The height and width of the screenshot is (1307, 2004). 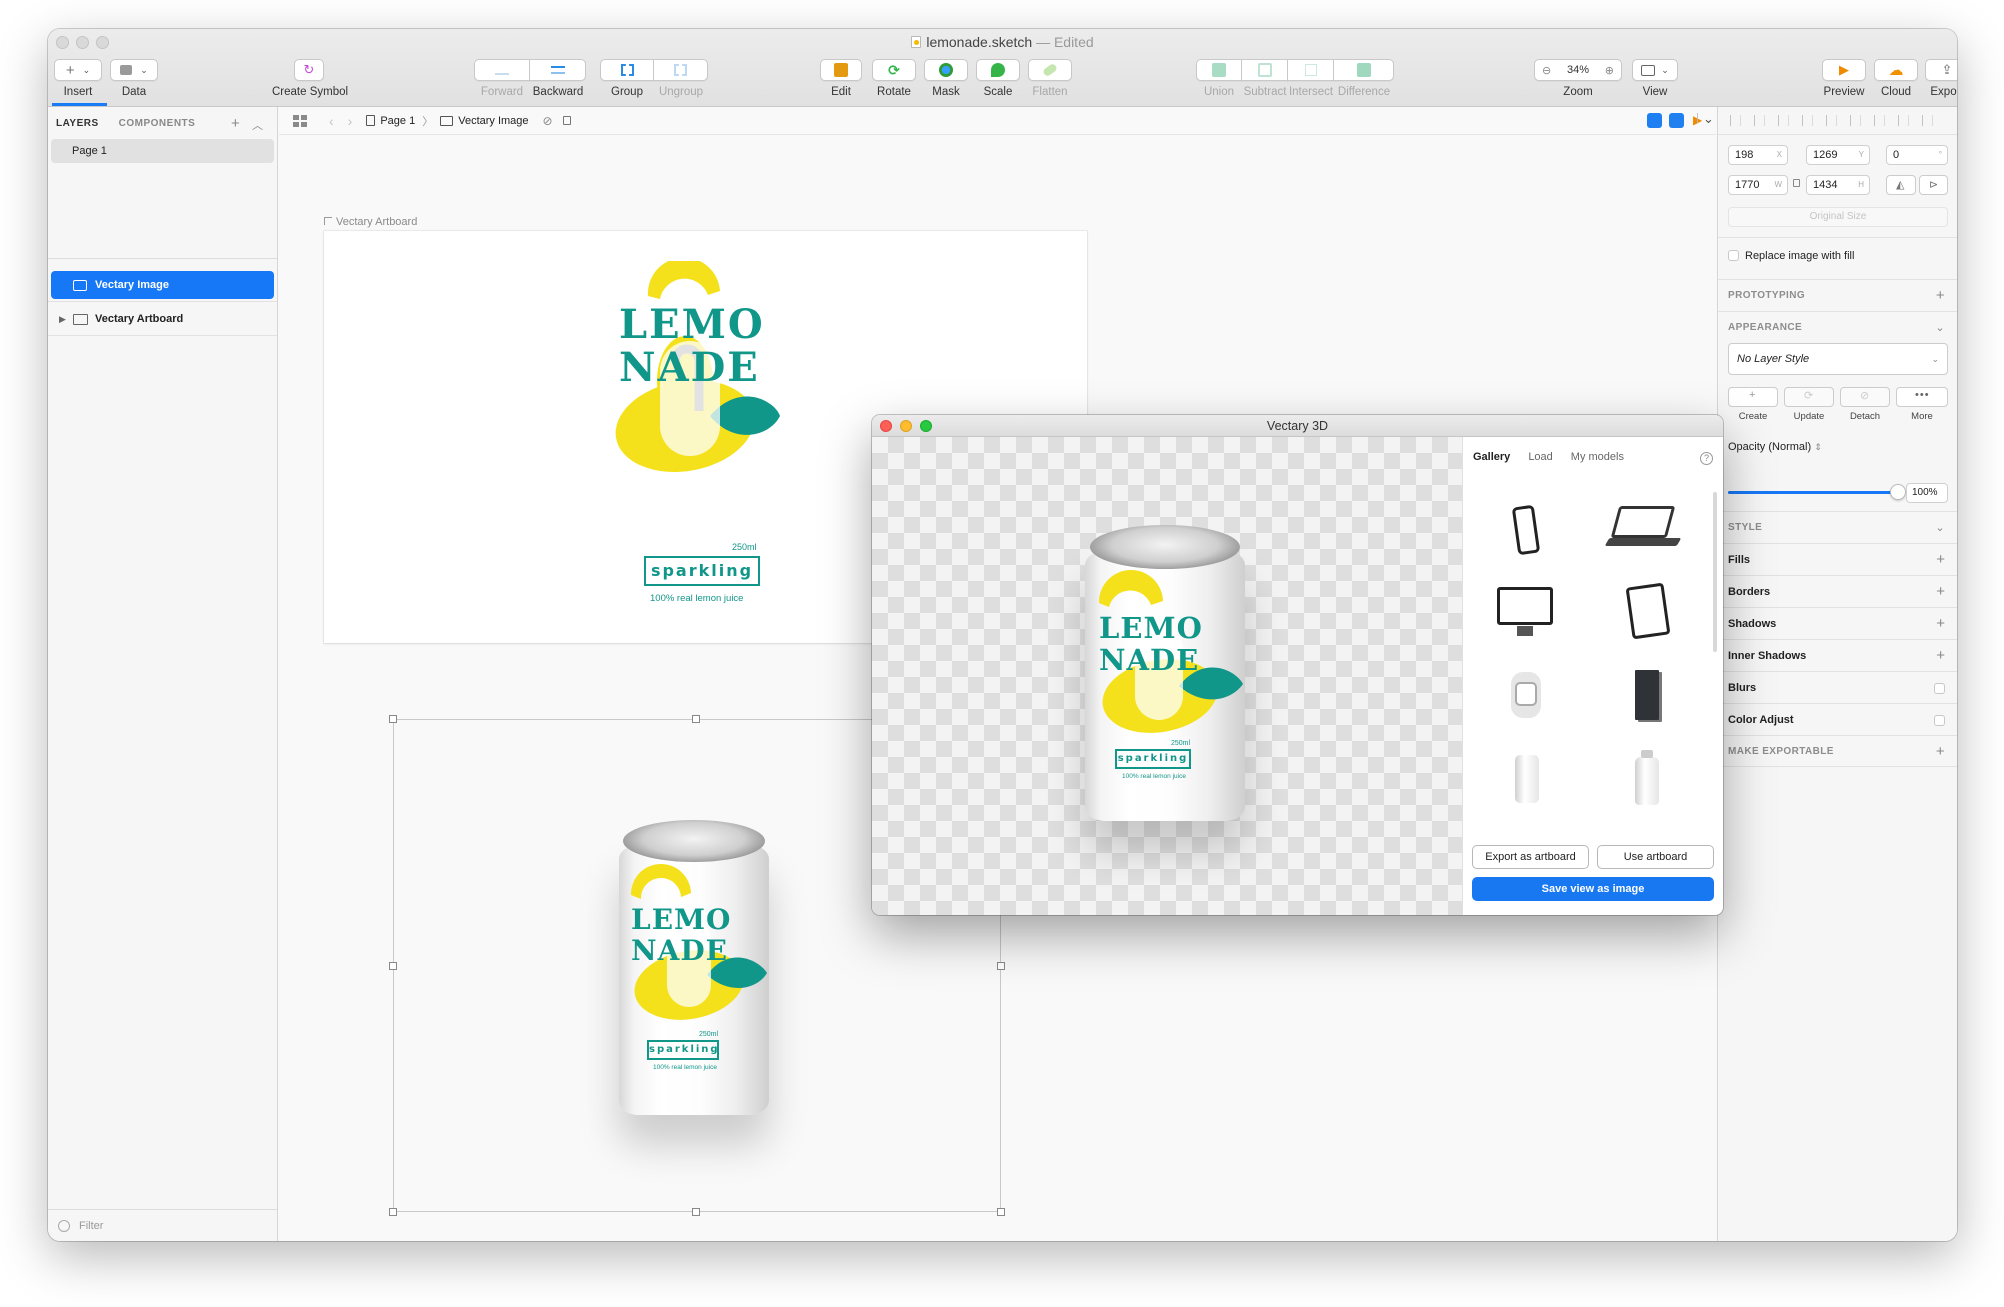 What do you see at coordinates (1837, 327) in the screenshot?
I see `appearance-section: APPEARANCE ⌄` at bounding box center [1837, 327].